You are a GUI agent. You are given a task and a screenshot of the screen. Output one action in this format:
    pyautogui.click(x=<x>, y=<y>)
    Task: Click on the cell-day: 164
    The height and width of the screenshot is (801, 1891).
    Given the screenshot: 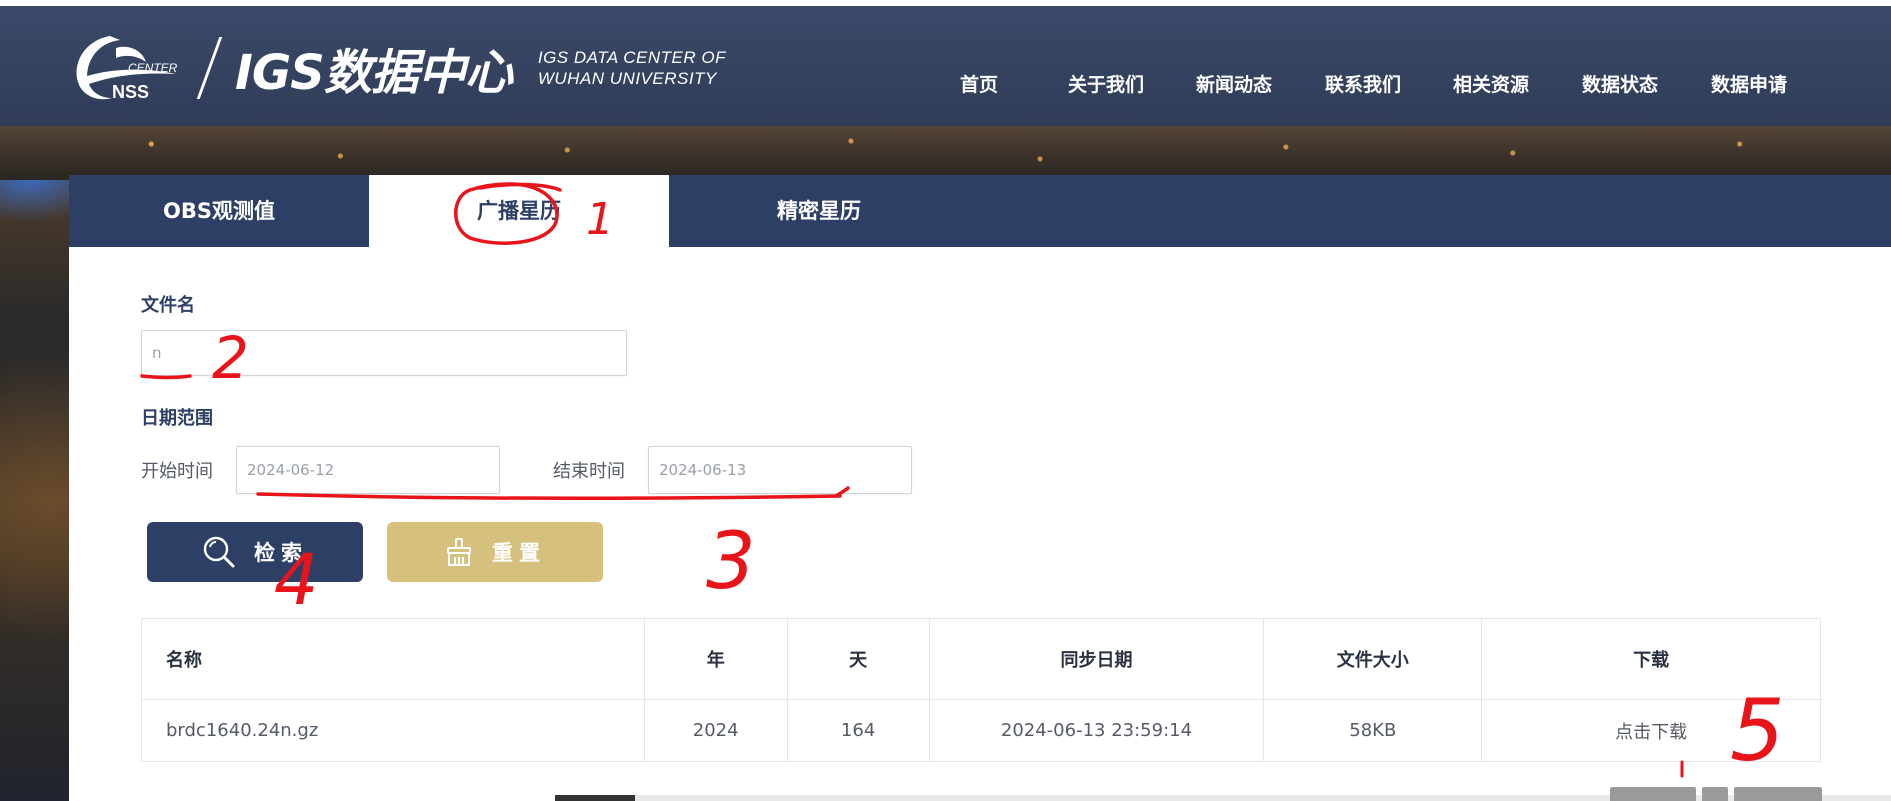 What is the action you would take?
    pyautogui.click(x=858, y=730)
    